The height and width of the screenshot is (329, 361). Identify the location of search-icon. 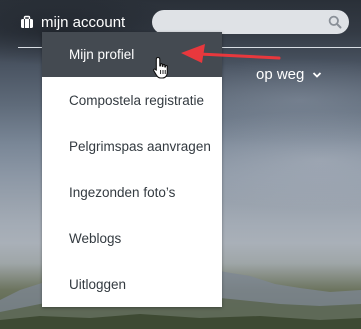
(335, 22).